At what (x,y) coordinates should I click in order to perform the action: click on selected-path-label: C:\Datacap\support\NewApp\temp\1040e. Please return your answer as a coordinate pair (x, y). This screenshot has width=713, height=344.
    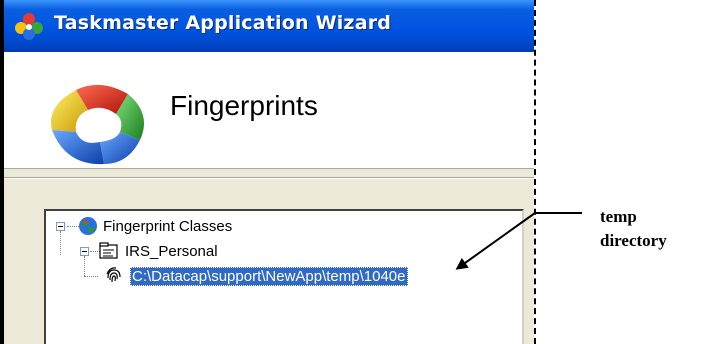
    Looking at the image, I should click on (269, 276).